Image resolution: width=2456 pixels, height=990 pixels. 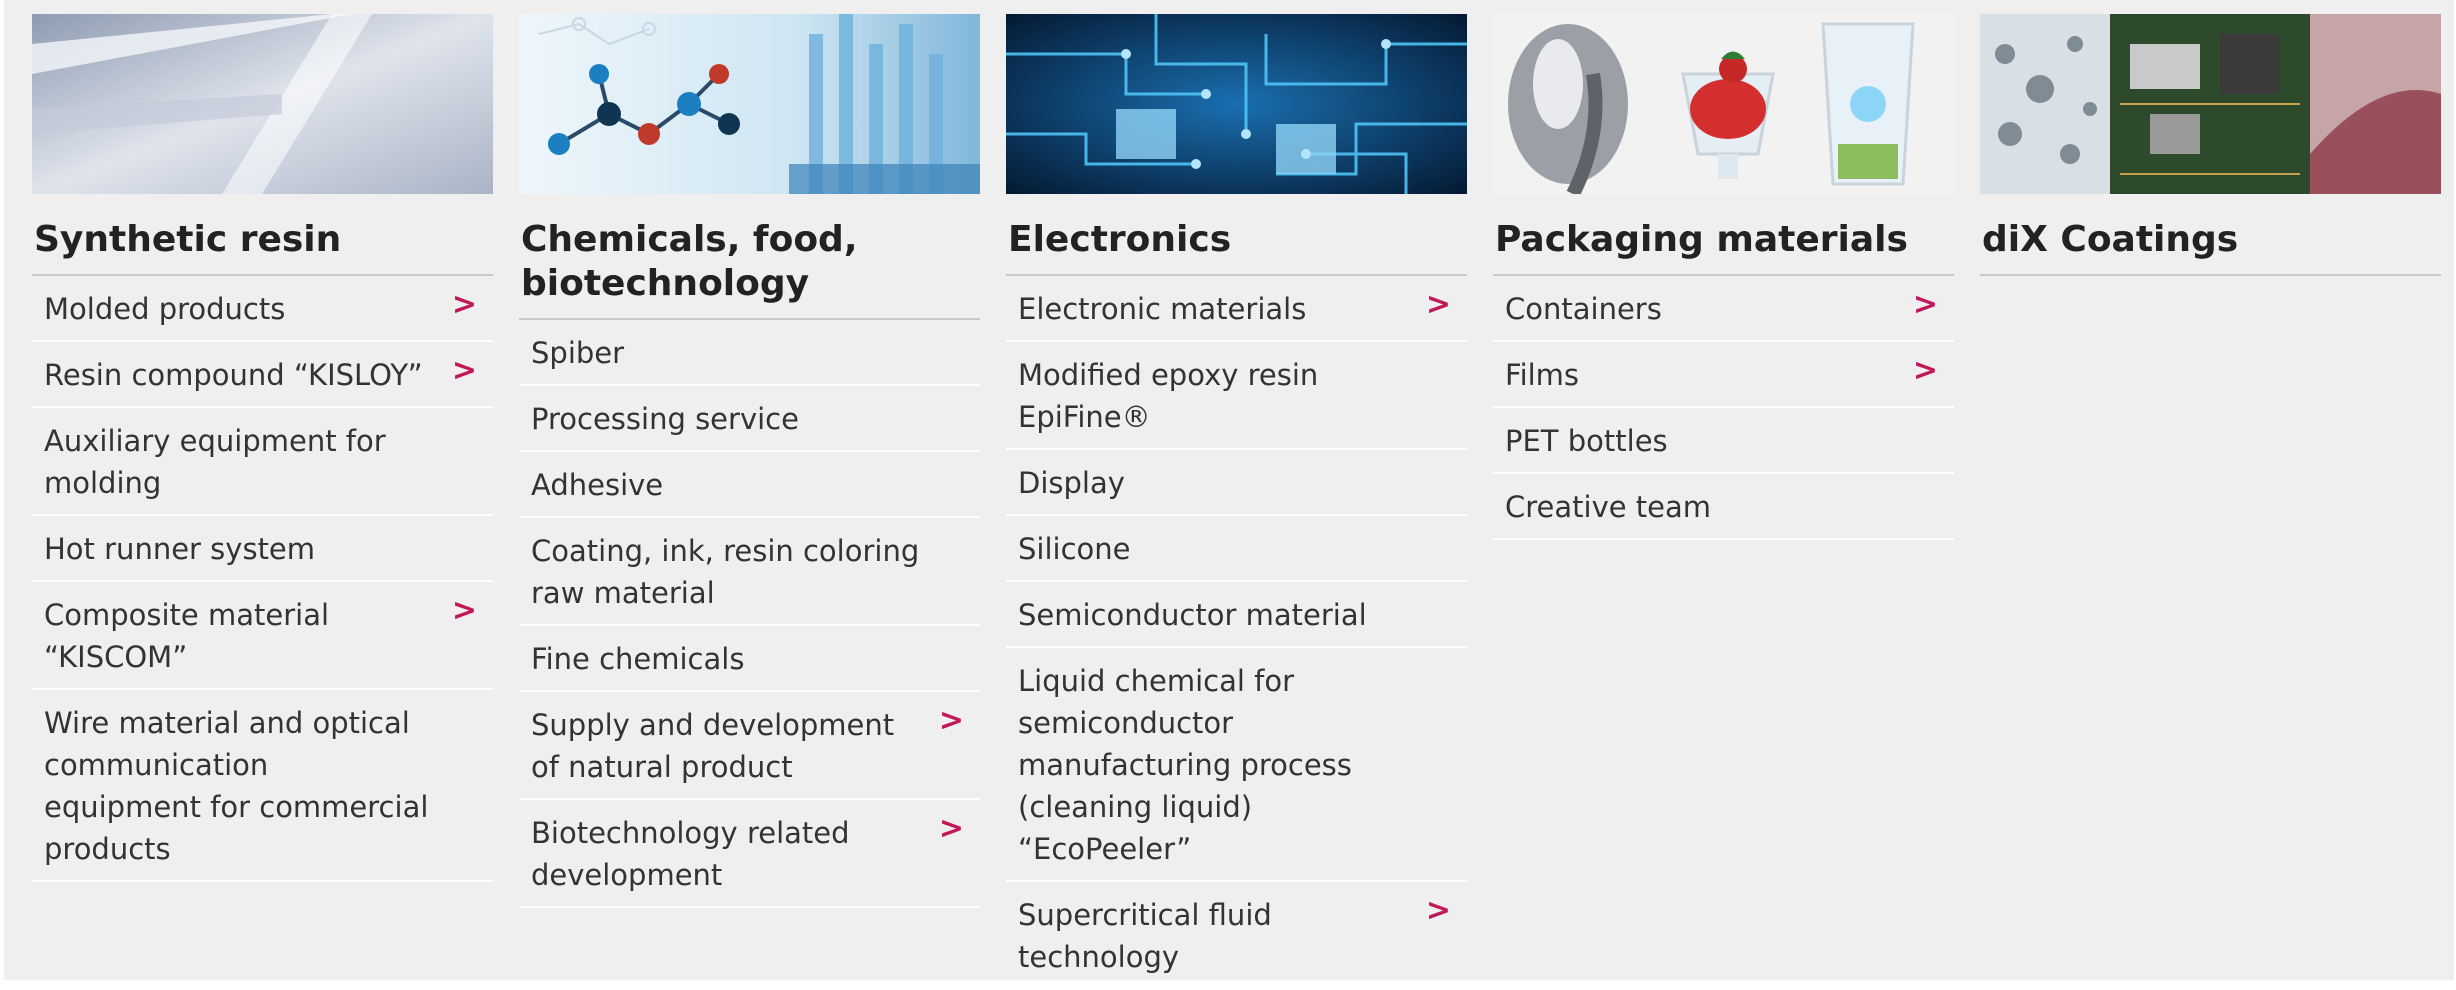 I want to click on menu-item: Creative team, so click(x=1723, y=507).